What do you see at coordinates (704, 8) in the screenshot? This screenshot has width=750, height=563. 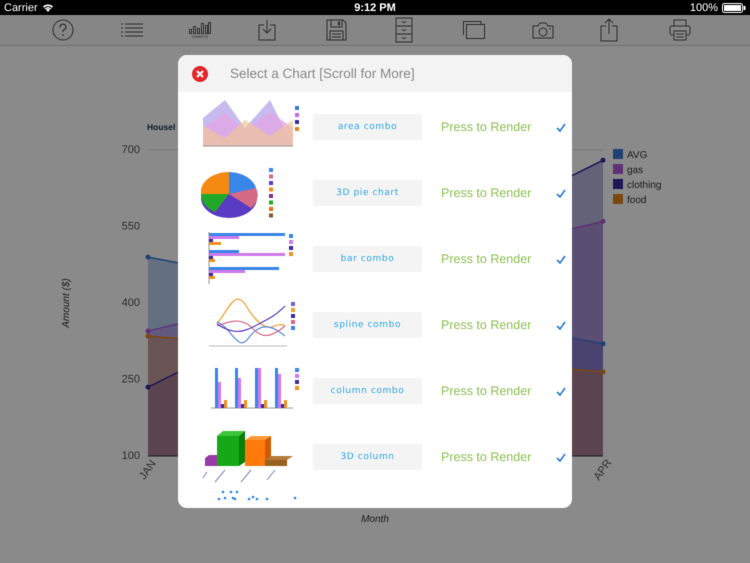 I see `battery-percent: 100%` at bounding box center [704, 8].